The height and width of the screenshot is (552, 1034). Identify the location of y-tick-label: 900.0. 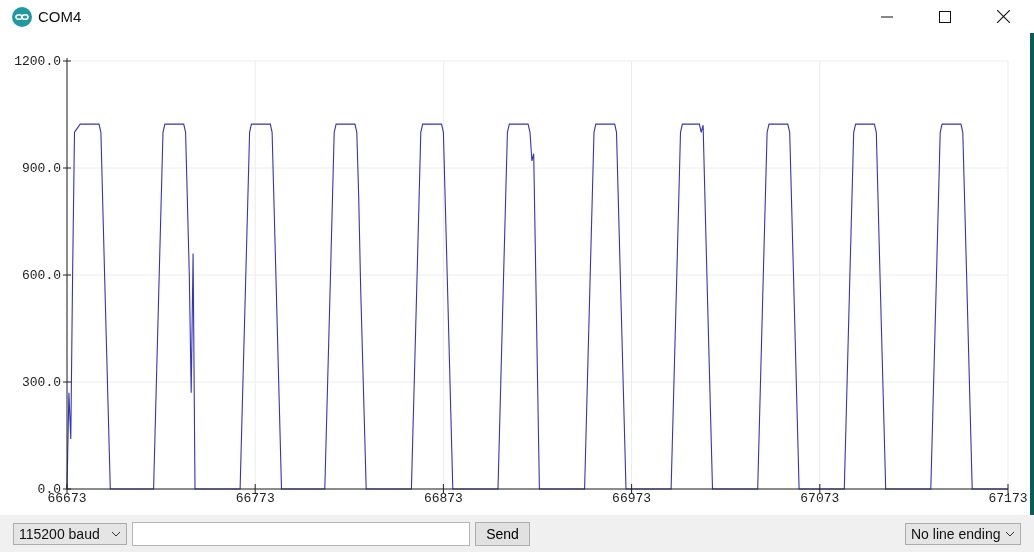
(41, 168).